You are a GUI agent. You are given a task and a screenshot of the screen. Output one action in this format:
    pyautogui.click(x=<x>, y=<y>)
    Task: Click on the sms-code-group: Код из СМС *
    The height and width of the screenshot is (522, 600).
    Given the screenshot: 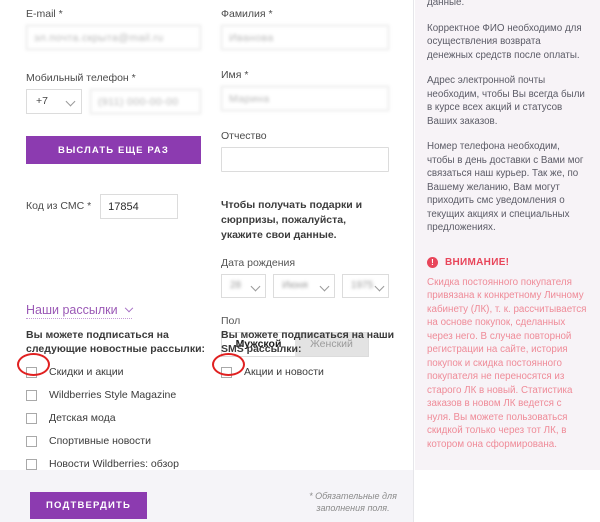 What is the action you would take?
    pyautogui.click(x=113, y=206)
    